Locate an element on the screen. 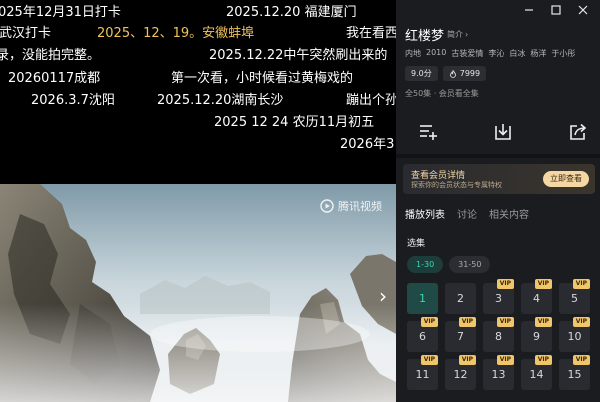  episode-button: 1 is located at coordinates (422, 298).